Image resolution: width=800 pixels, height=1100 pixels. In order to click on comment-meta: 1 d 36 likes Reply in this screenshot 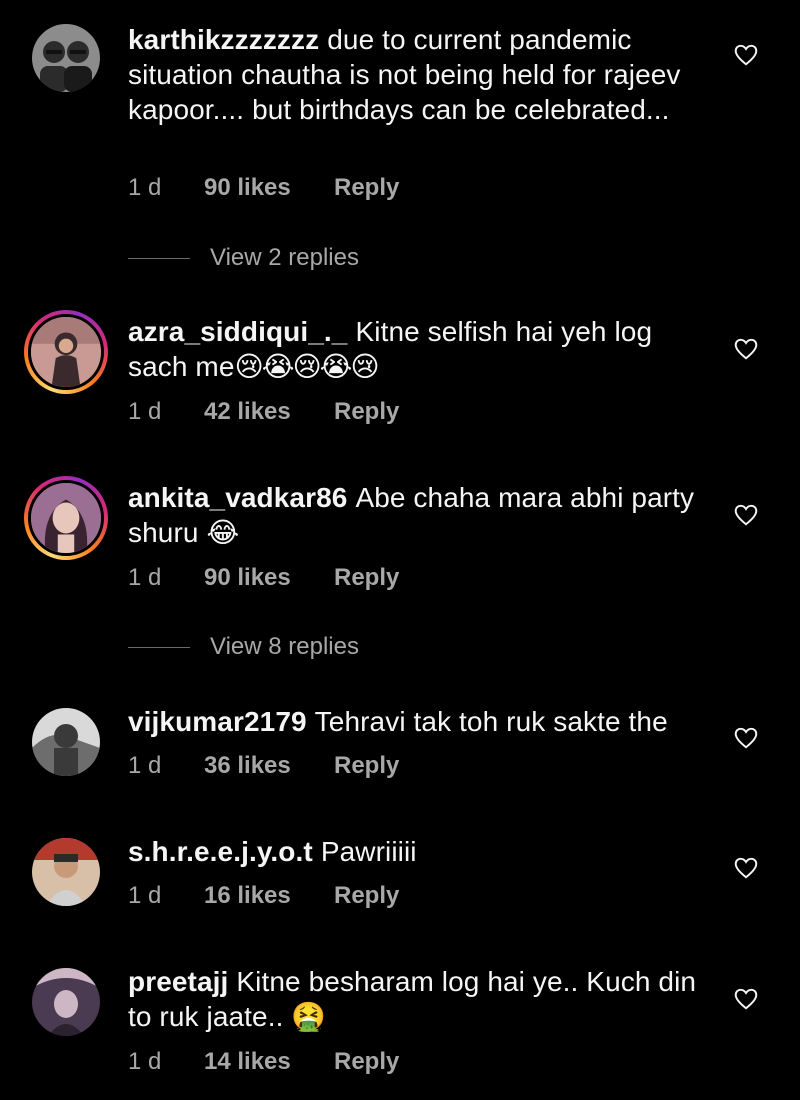, I will do `click(263, 766)`.